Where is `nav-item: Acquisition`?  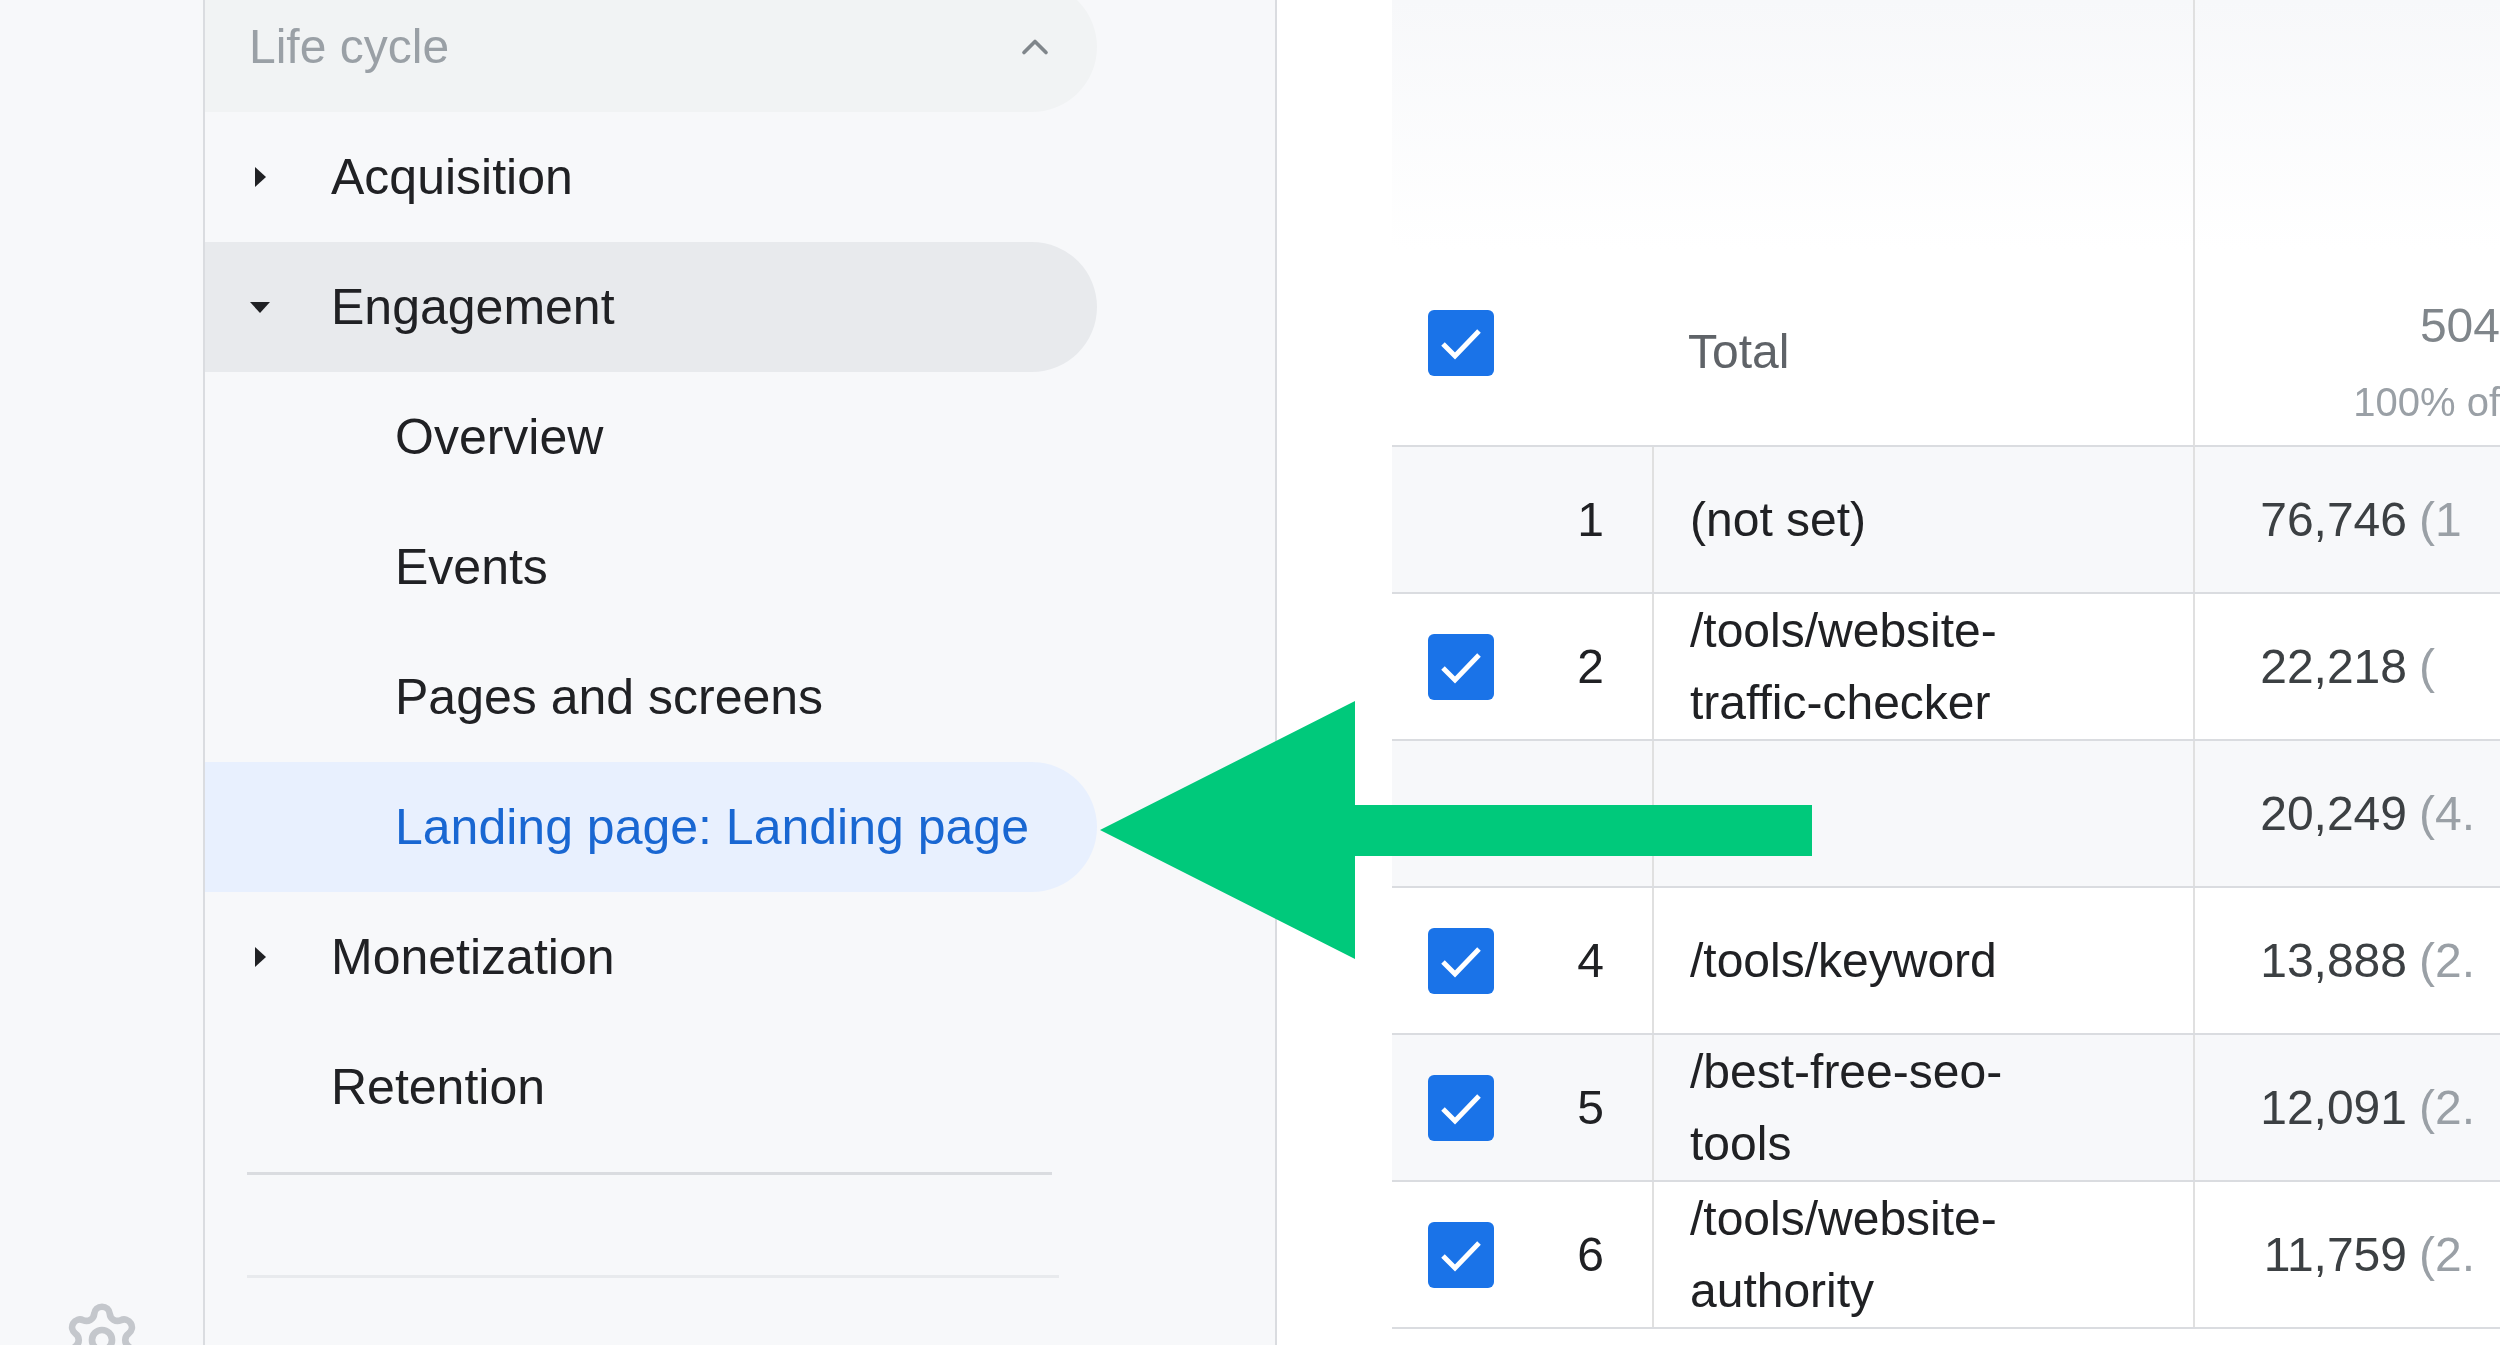 nav-item: Acquisition is located at coordinates (651, 177).